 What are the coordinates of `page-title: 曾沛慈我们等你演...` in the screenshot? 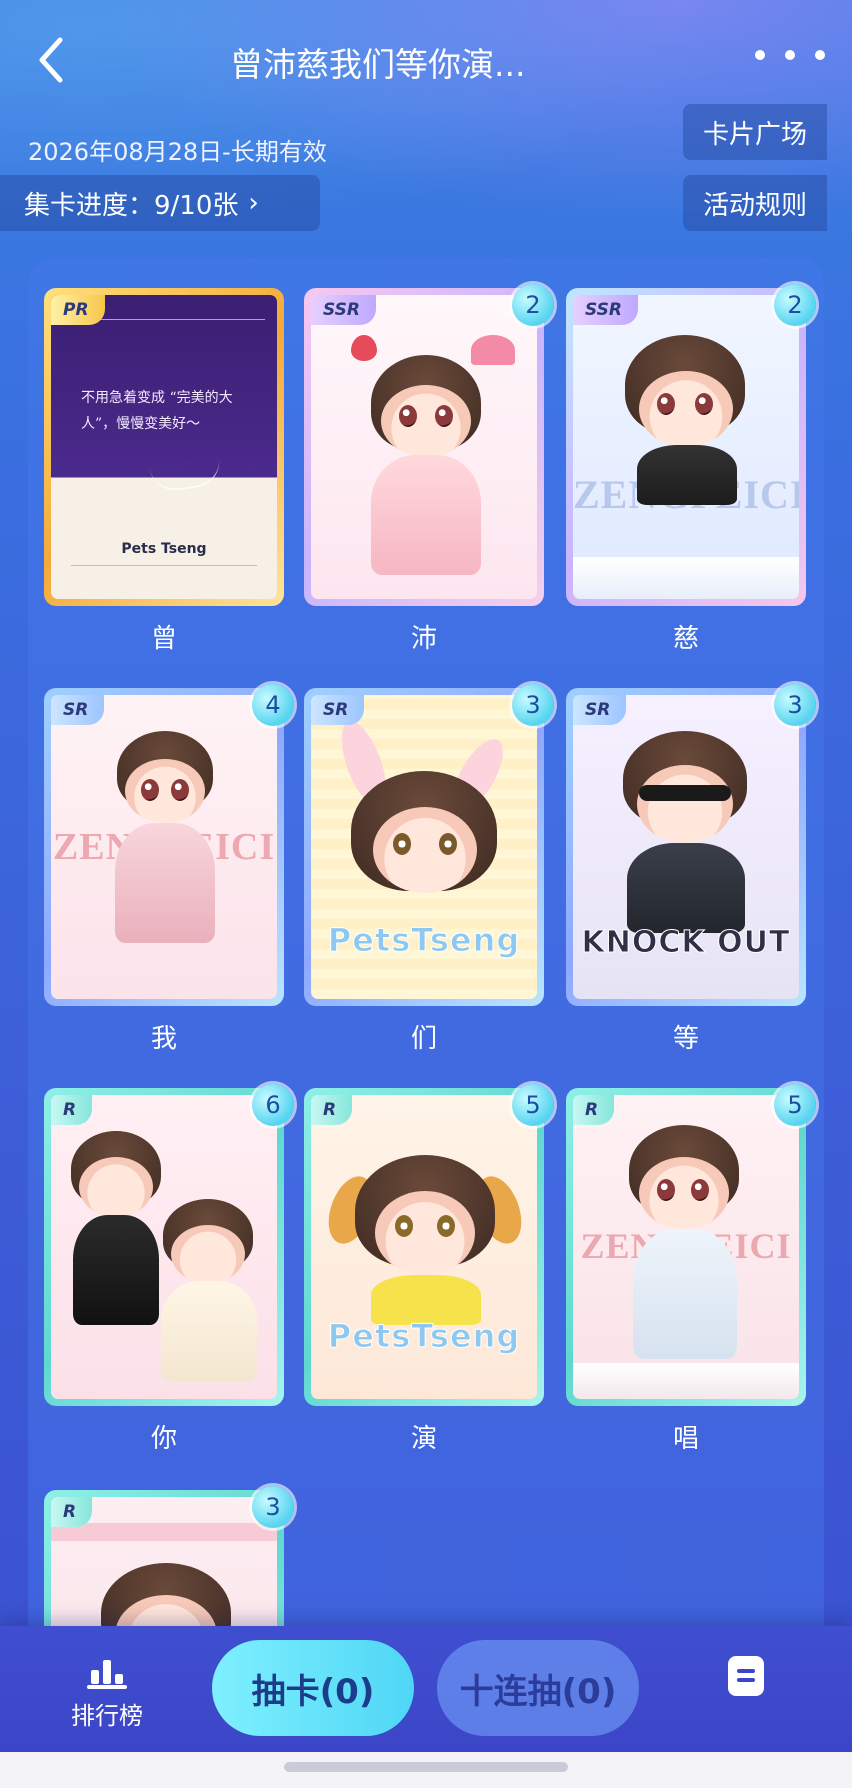 It's located at (378, 64).